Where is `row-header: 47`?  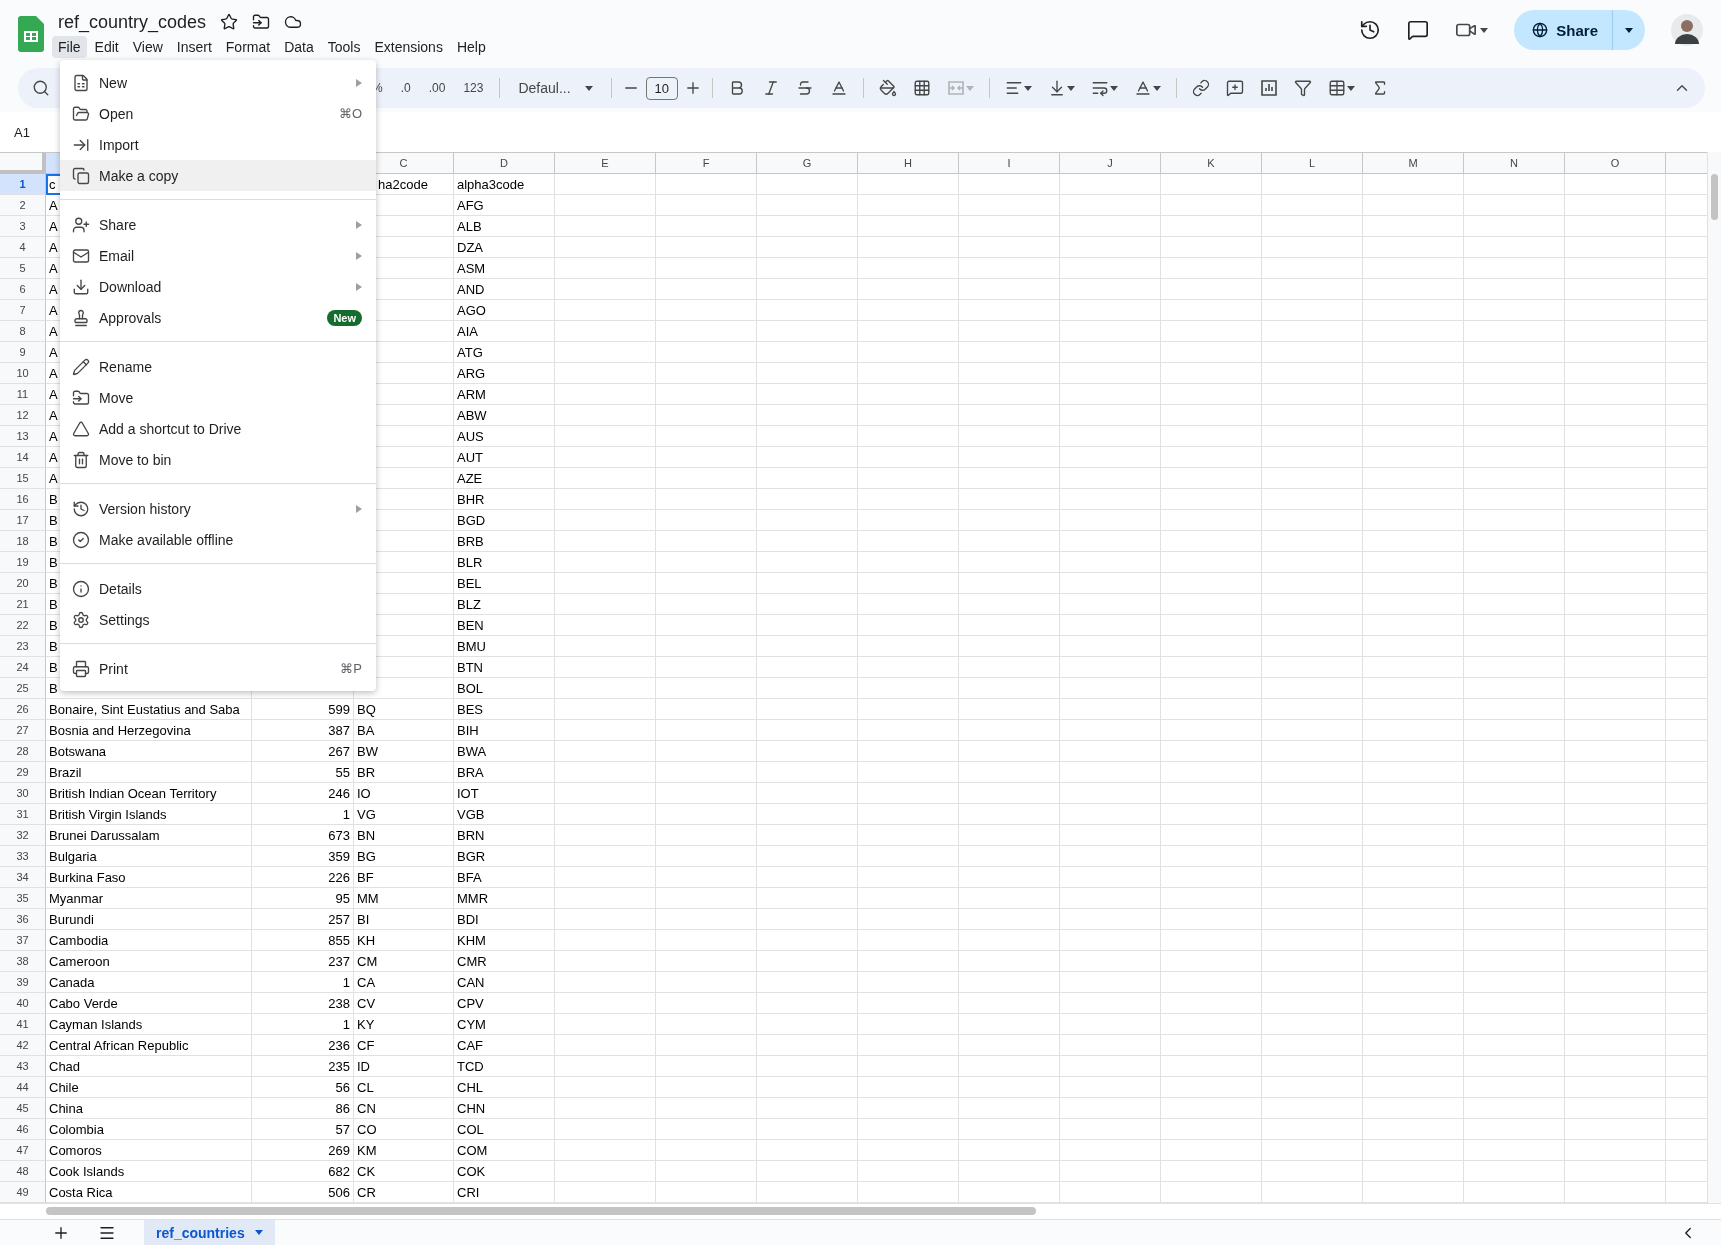
row-header: 47 is located at coordinates (23, 1150).